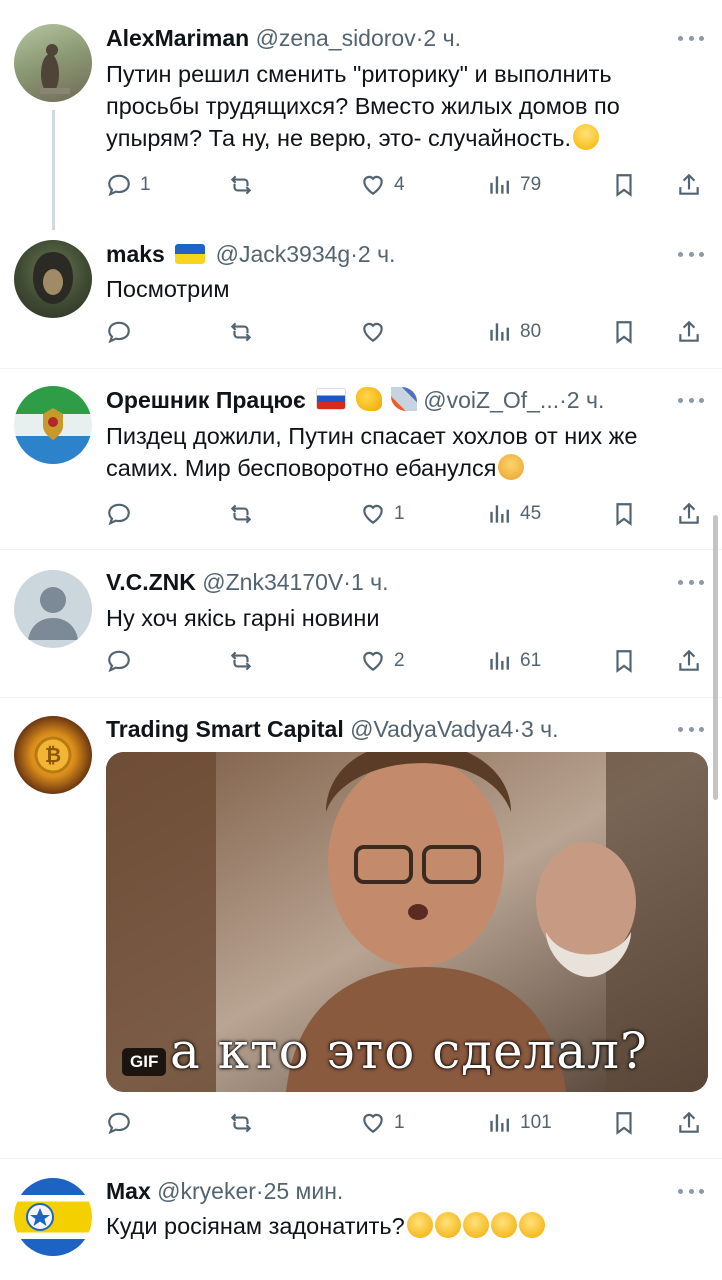 This screenshot has height=1280, width=722. Describe the element at coordinates (151, 582) in the screenshot. I see `display-name: V.C.ZNK` at that location.